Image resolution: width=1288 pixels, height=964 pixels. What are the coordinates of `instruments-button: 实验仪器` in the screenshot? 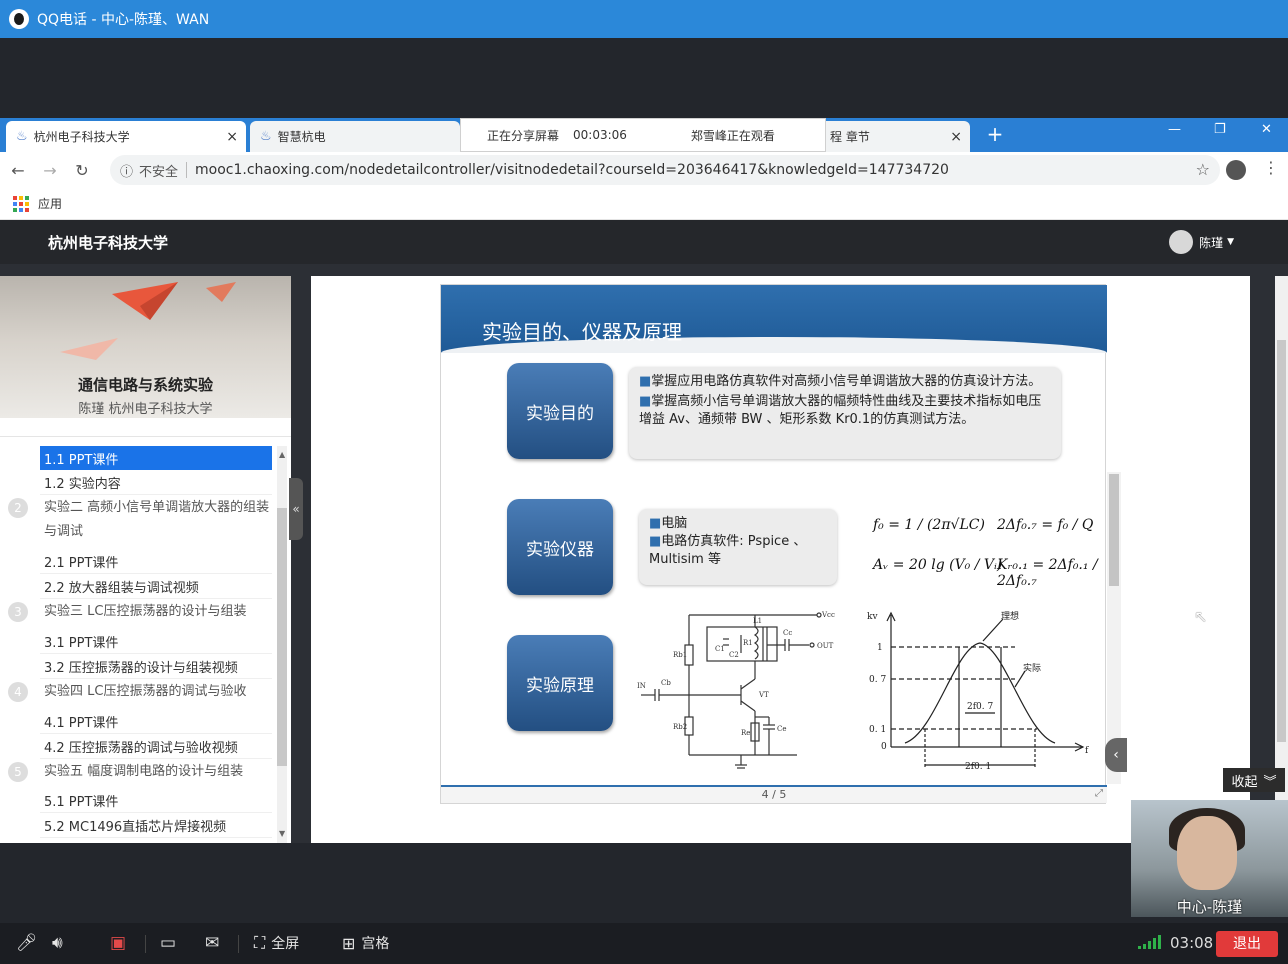 It's located at (560, 547).